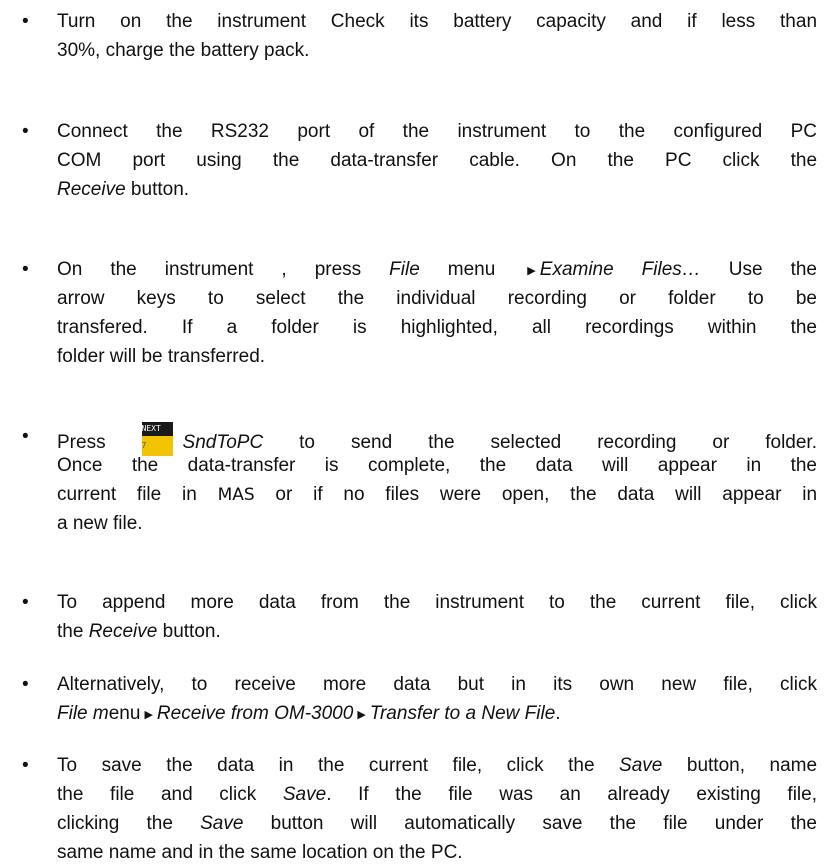 The height and width of the screenshot is (867, 827). Describe the element at coordinates (129, 823) in the screenshot. I see `bullet-7-line-3-a: clicking the` at that location.